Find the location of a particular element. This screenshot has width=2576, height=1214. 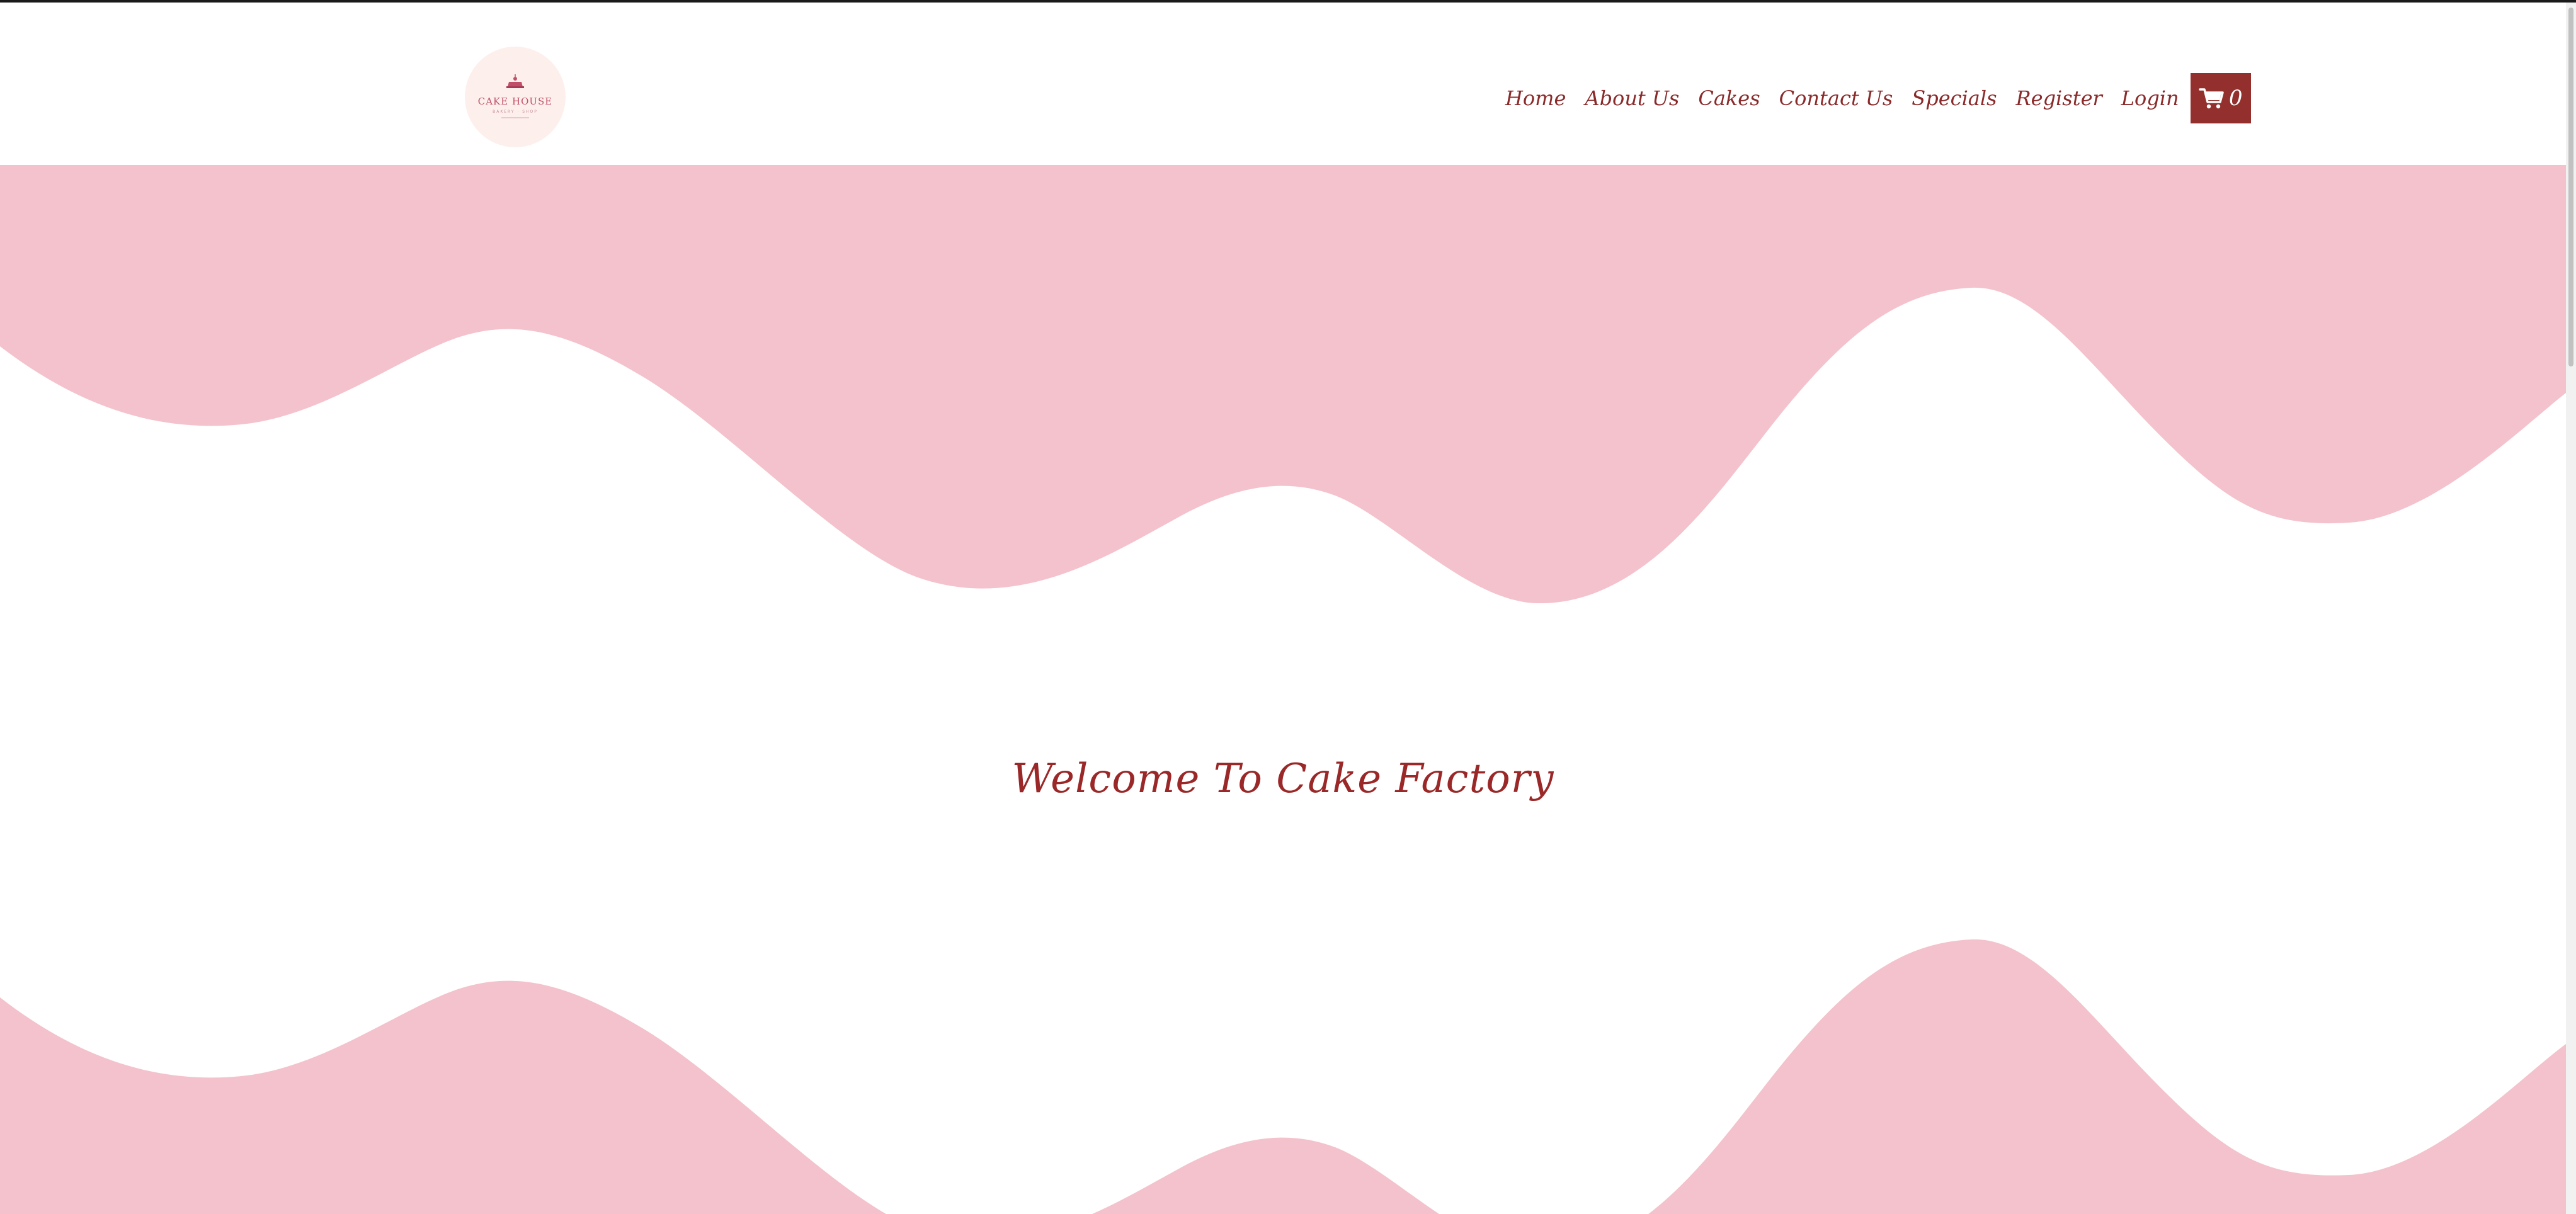

logo-subtext: BAKERY · SHOP is located at coordinates (515, 112).